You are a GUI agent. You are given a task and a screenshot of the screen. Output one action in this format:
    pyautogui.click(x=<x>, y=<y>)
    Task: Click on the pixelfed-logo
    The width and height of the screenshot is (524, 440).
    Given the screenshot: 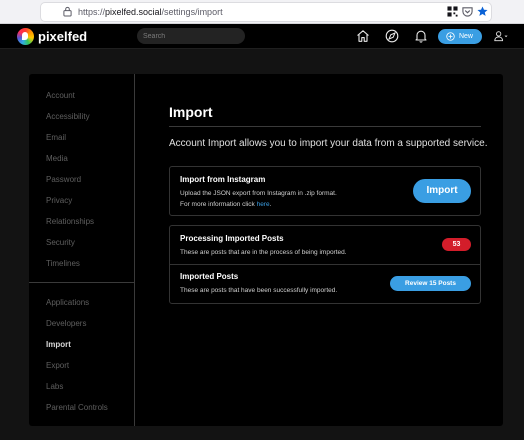 What is the action you would take?
    pyautogui.click(x=25, y=36)
    